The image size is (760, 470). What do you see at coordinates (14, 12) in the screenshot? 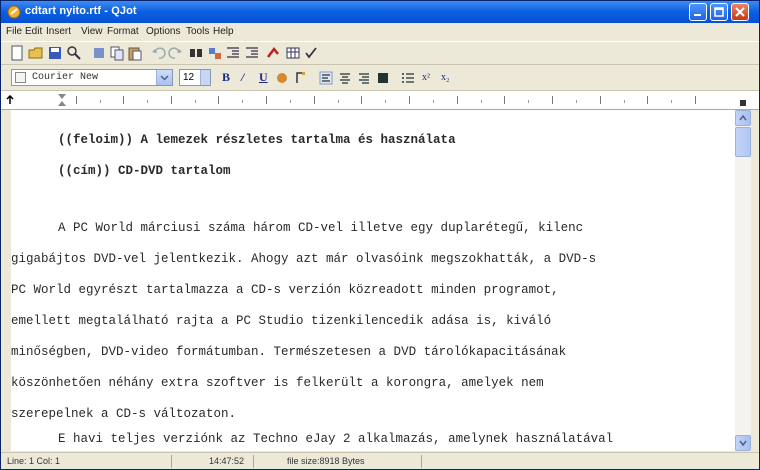
I see `app-icon` at bounding box center [14, 12].